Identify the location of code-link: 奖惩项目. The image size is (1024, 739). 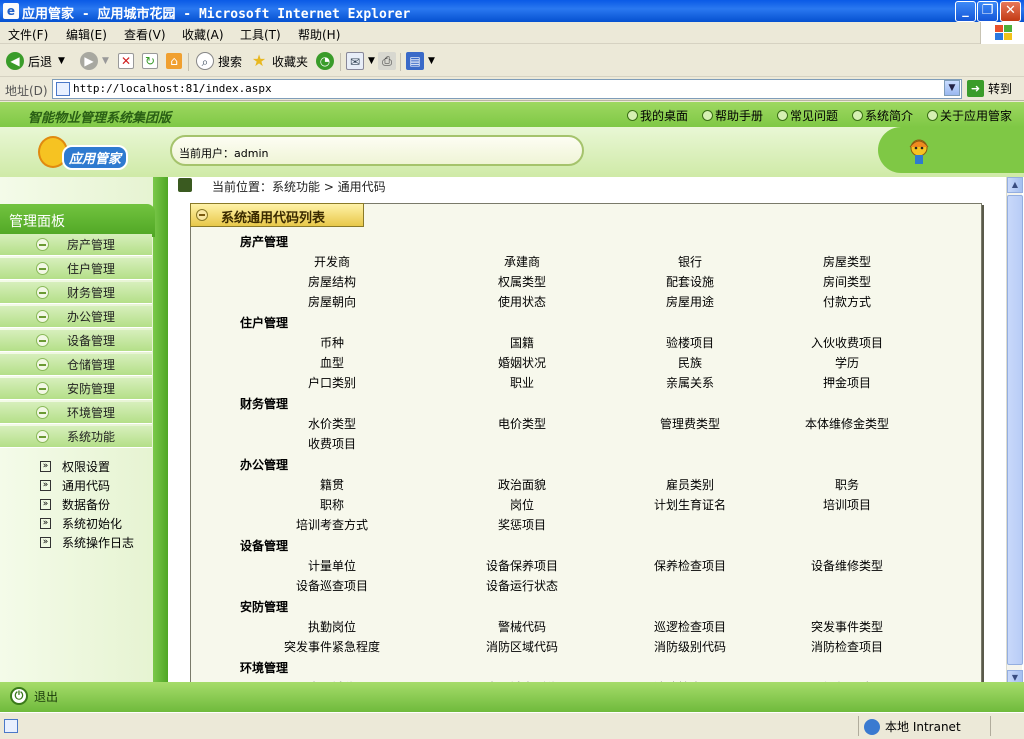
(522, 524).